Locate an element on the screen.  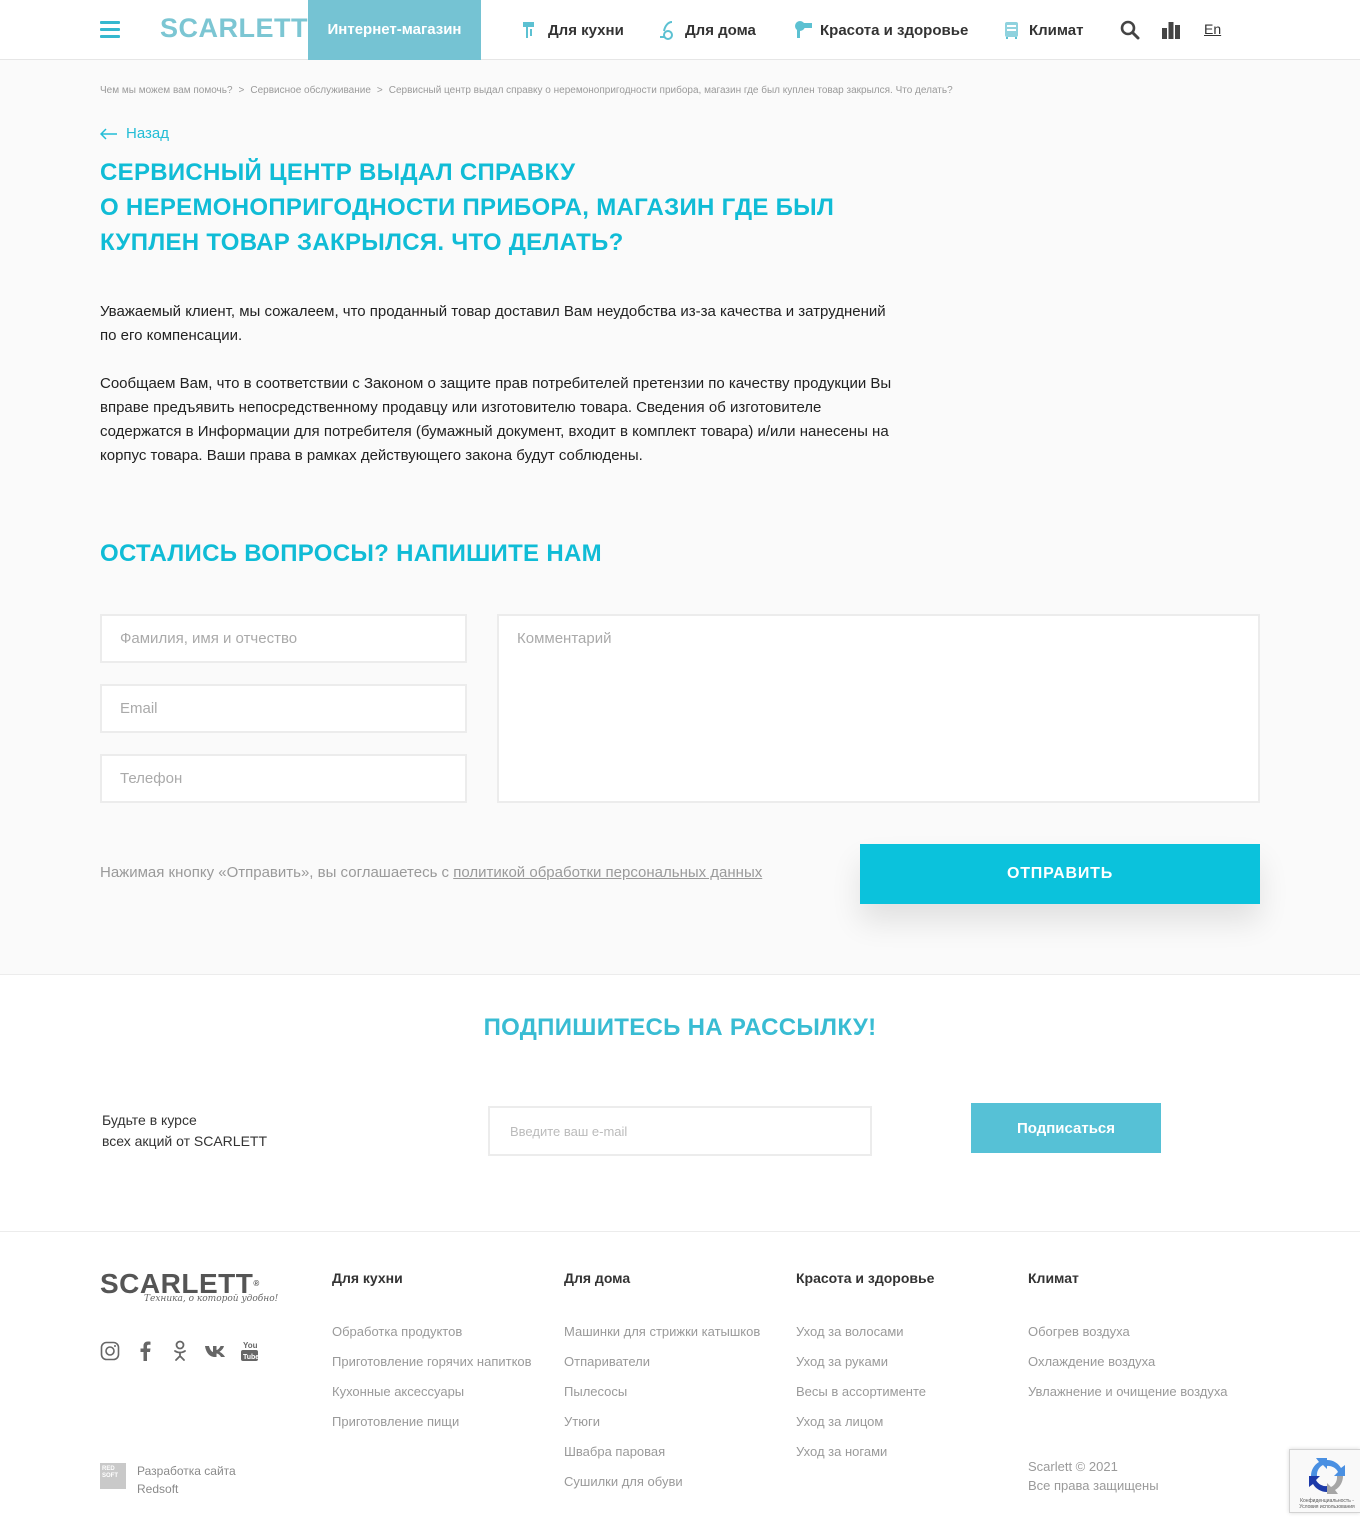
compare-icon is located at coordinates (1171, 30).